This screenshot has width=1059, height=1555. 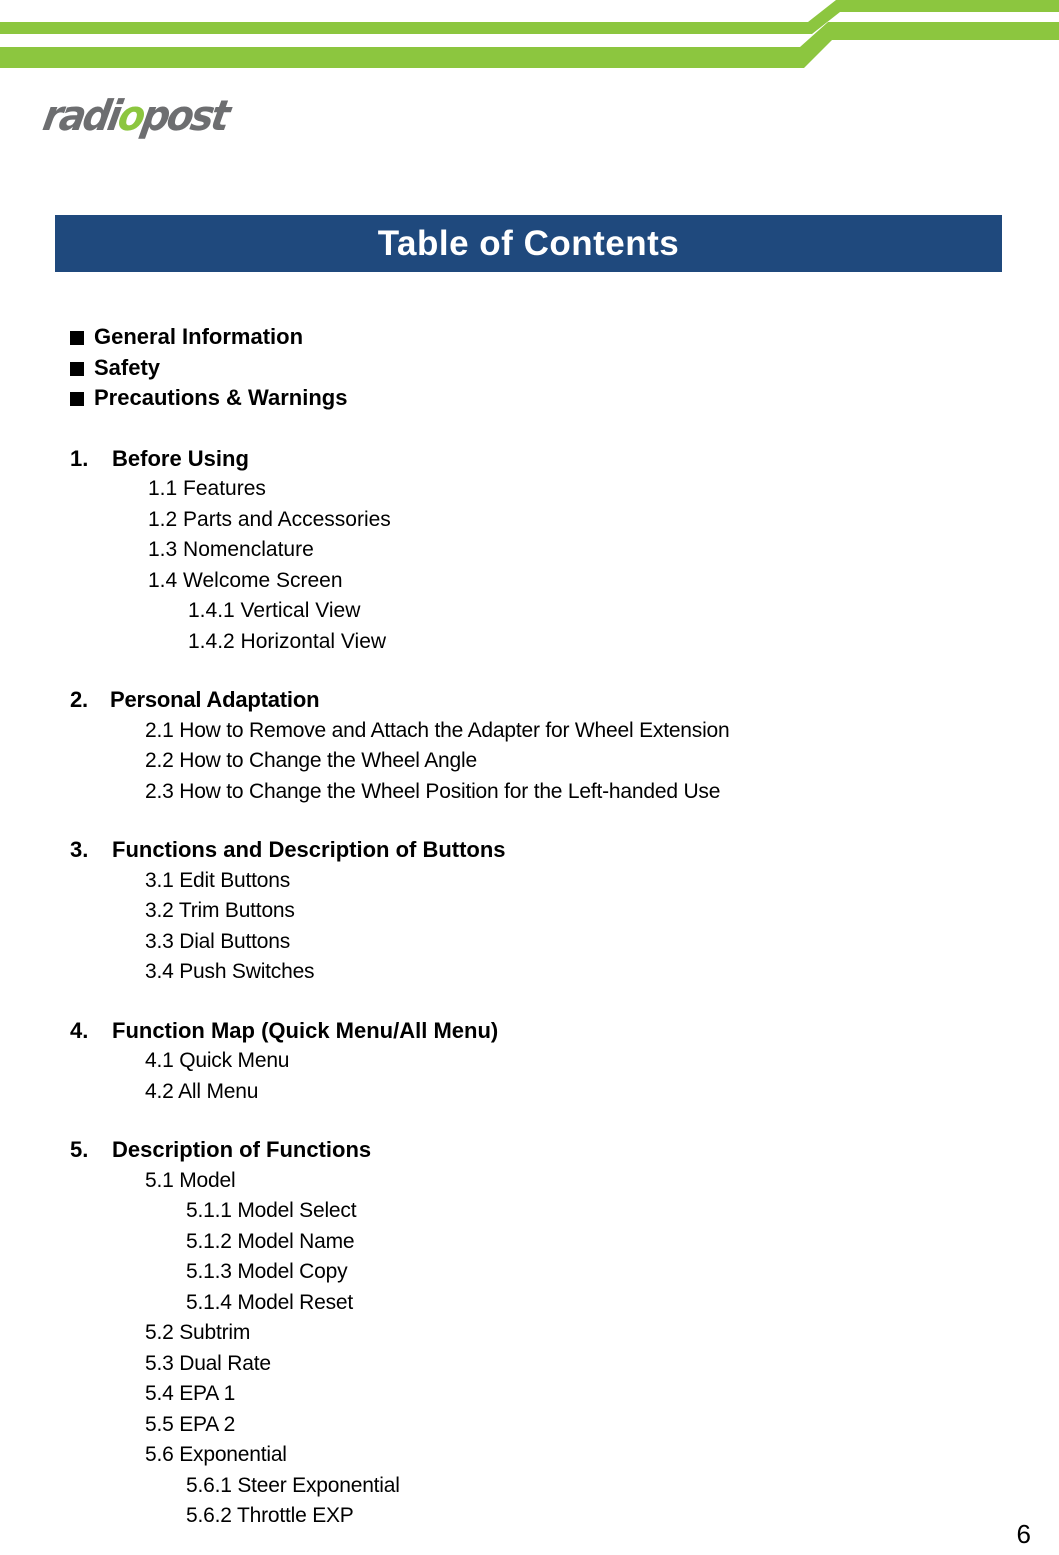 What do you see at coordinates (529, 1516) in the screenshot?
I see `toc-entry: 5.6.2 Throttle EXP` at bounding box center [529, 1516].